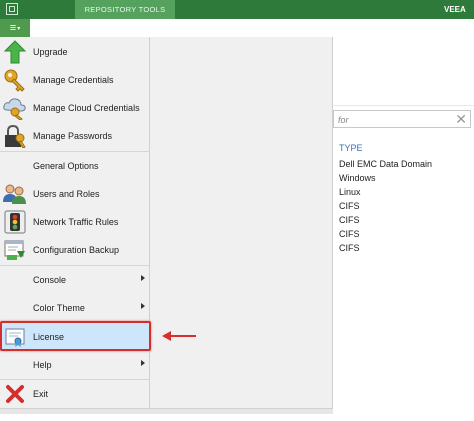 This screenshot has width=474, height=421. Describe the element at coordinates (50, 52) in the screenshot. I see `menu-item-label: Upgrade` at that location.